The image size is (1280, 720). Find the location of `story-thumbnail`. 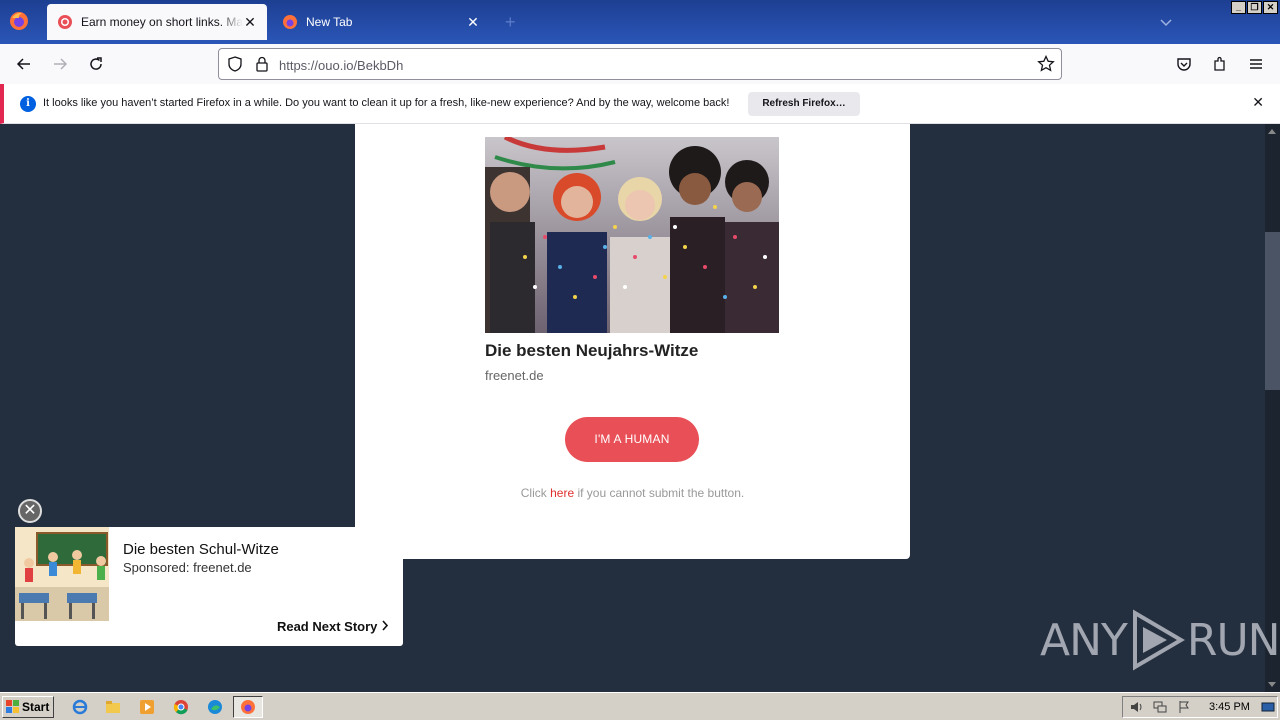

story-thumbnail is located at coordinates (62, 574).